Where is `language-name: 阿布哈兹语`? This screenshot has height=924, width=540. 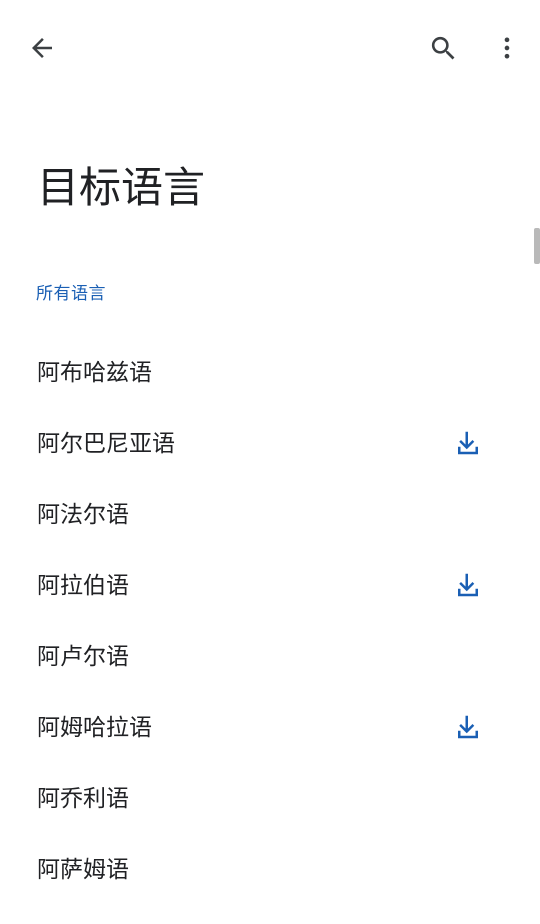 language-name: 阿布哈兹语 is located at coordinates (94, 372).